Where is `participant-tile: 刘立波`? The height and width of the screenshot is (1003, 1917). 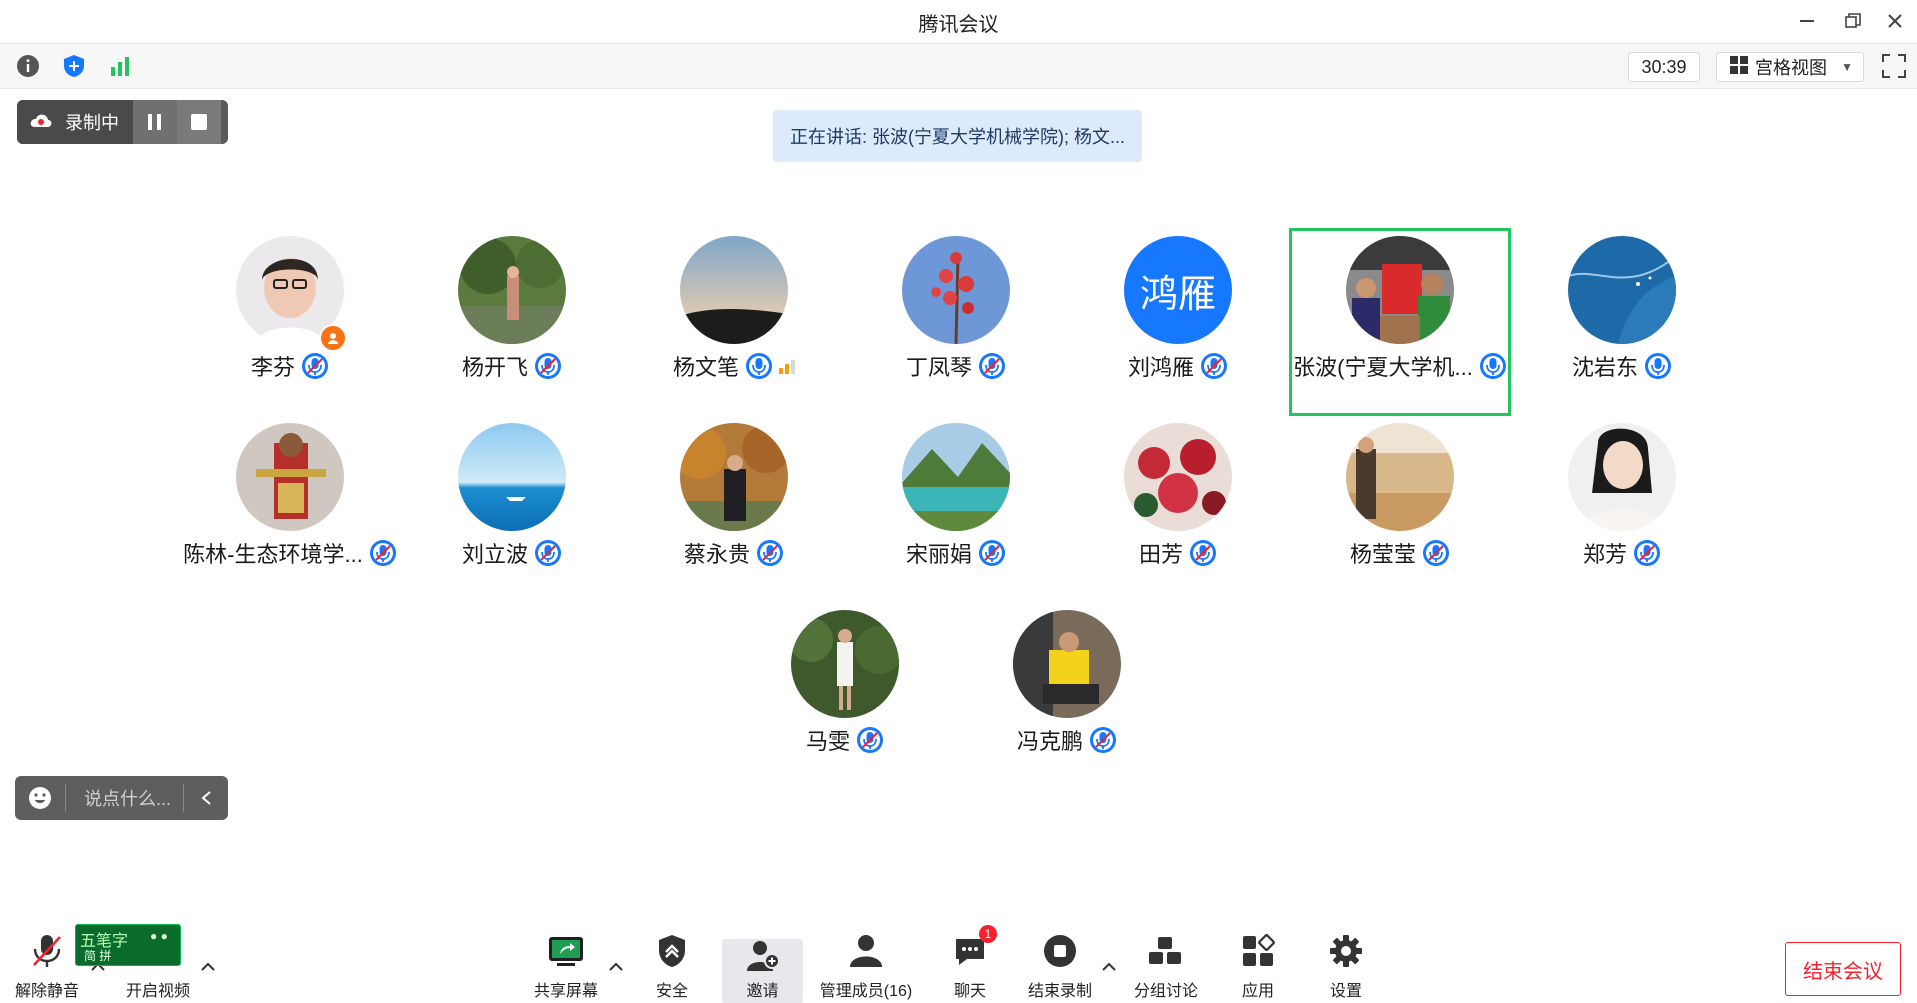
participant-tile: 刘立波 is located at coordinates (512, 509).